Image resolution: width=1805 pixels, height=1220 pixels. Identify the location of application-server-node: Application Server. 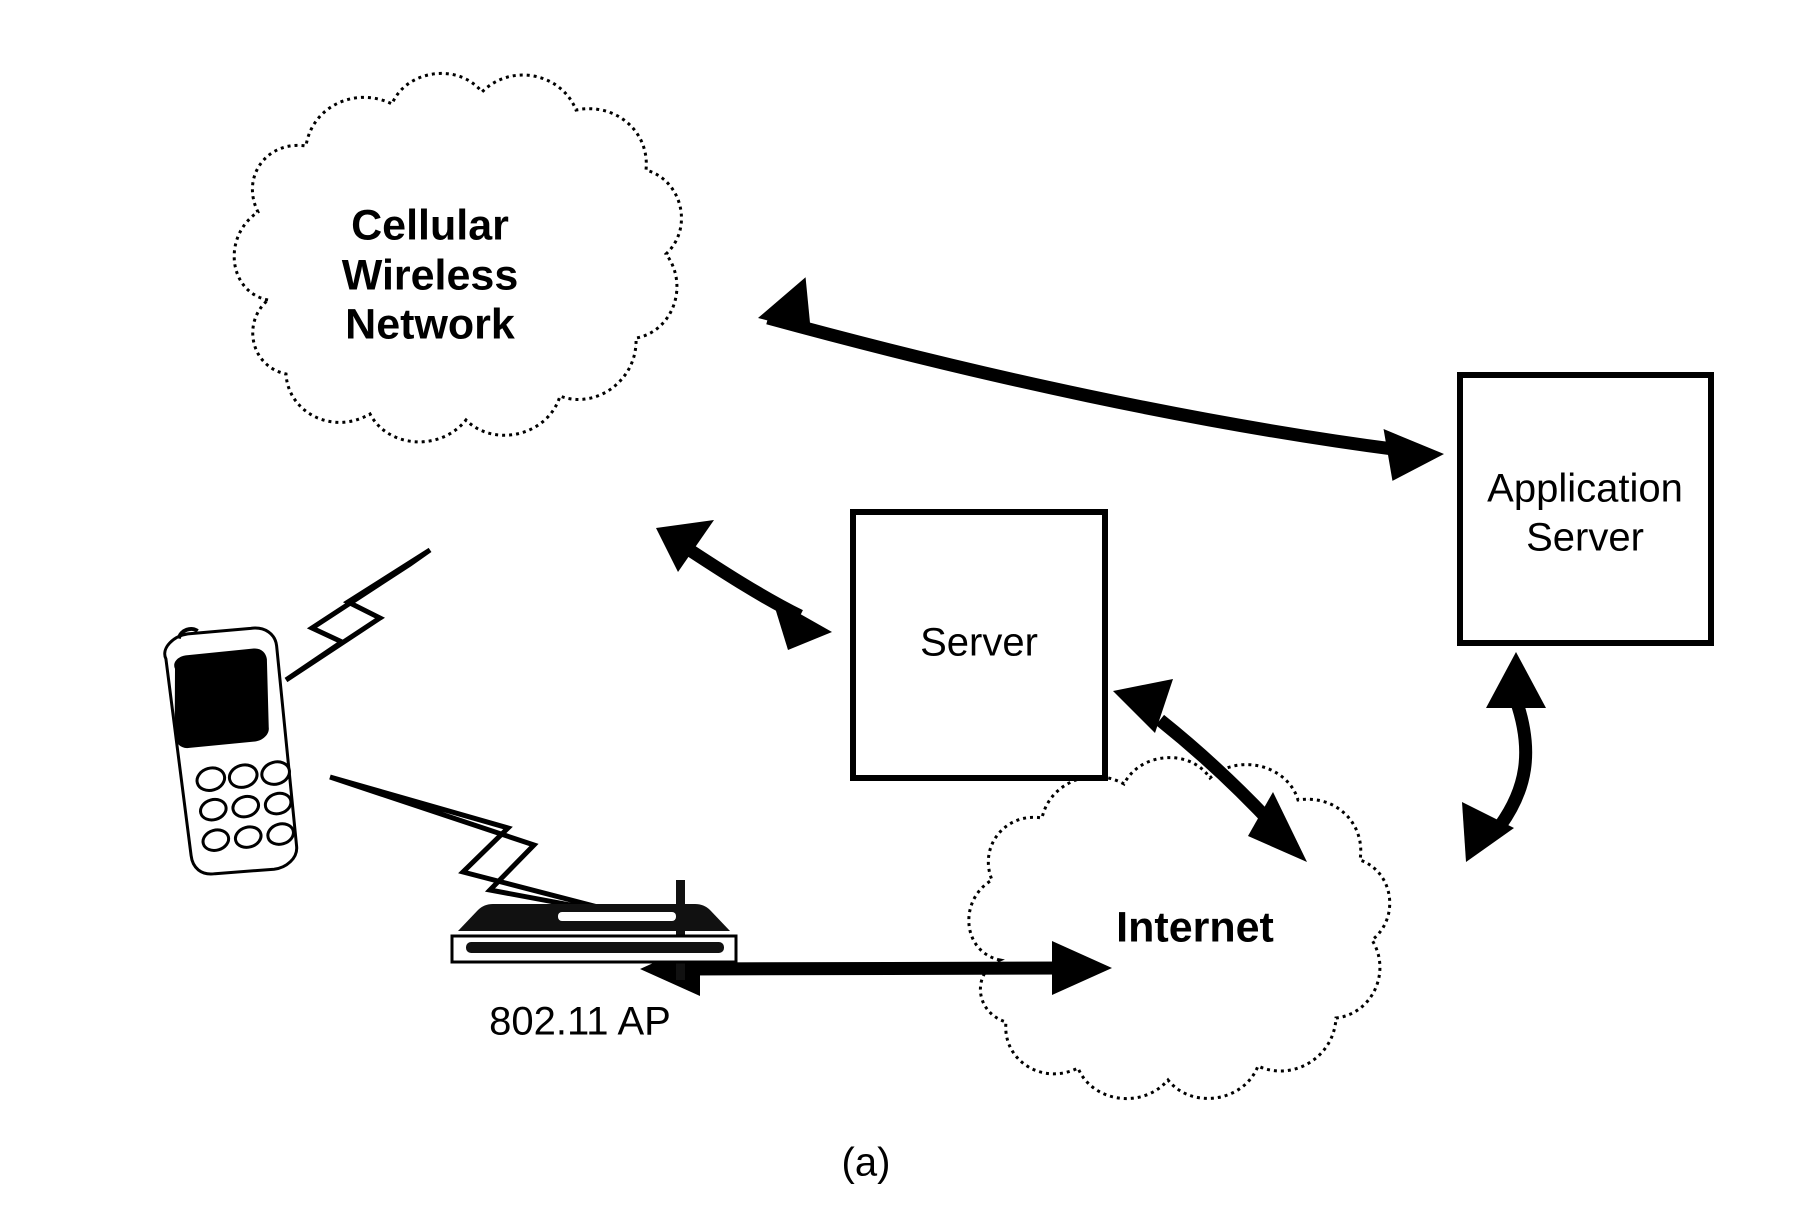
(1585, 509).